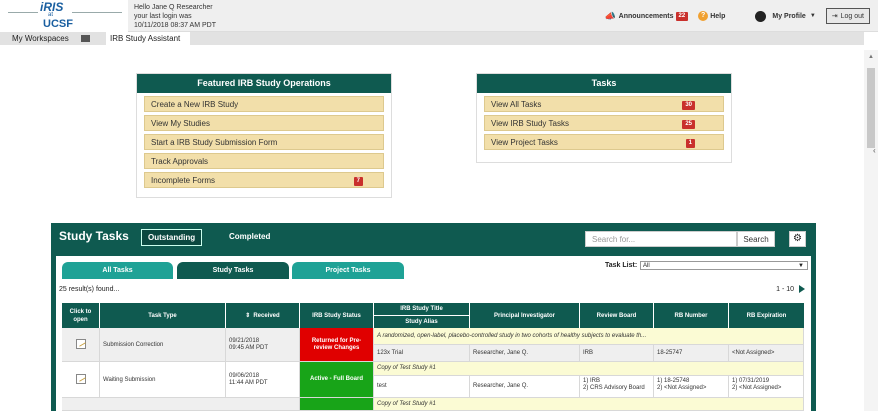 The image size is (878, 411). What do you see at coordinates (682, 388) in the screenshot?
I see `irb-number-line: 2) <Not Assigned>` at bounding box center [682, 388].